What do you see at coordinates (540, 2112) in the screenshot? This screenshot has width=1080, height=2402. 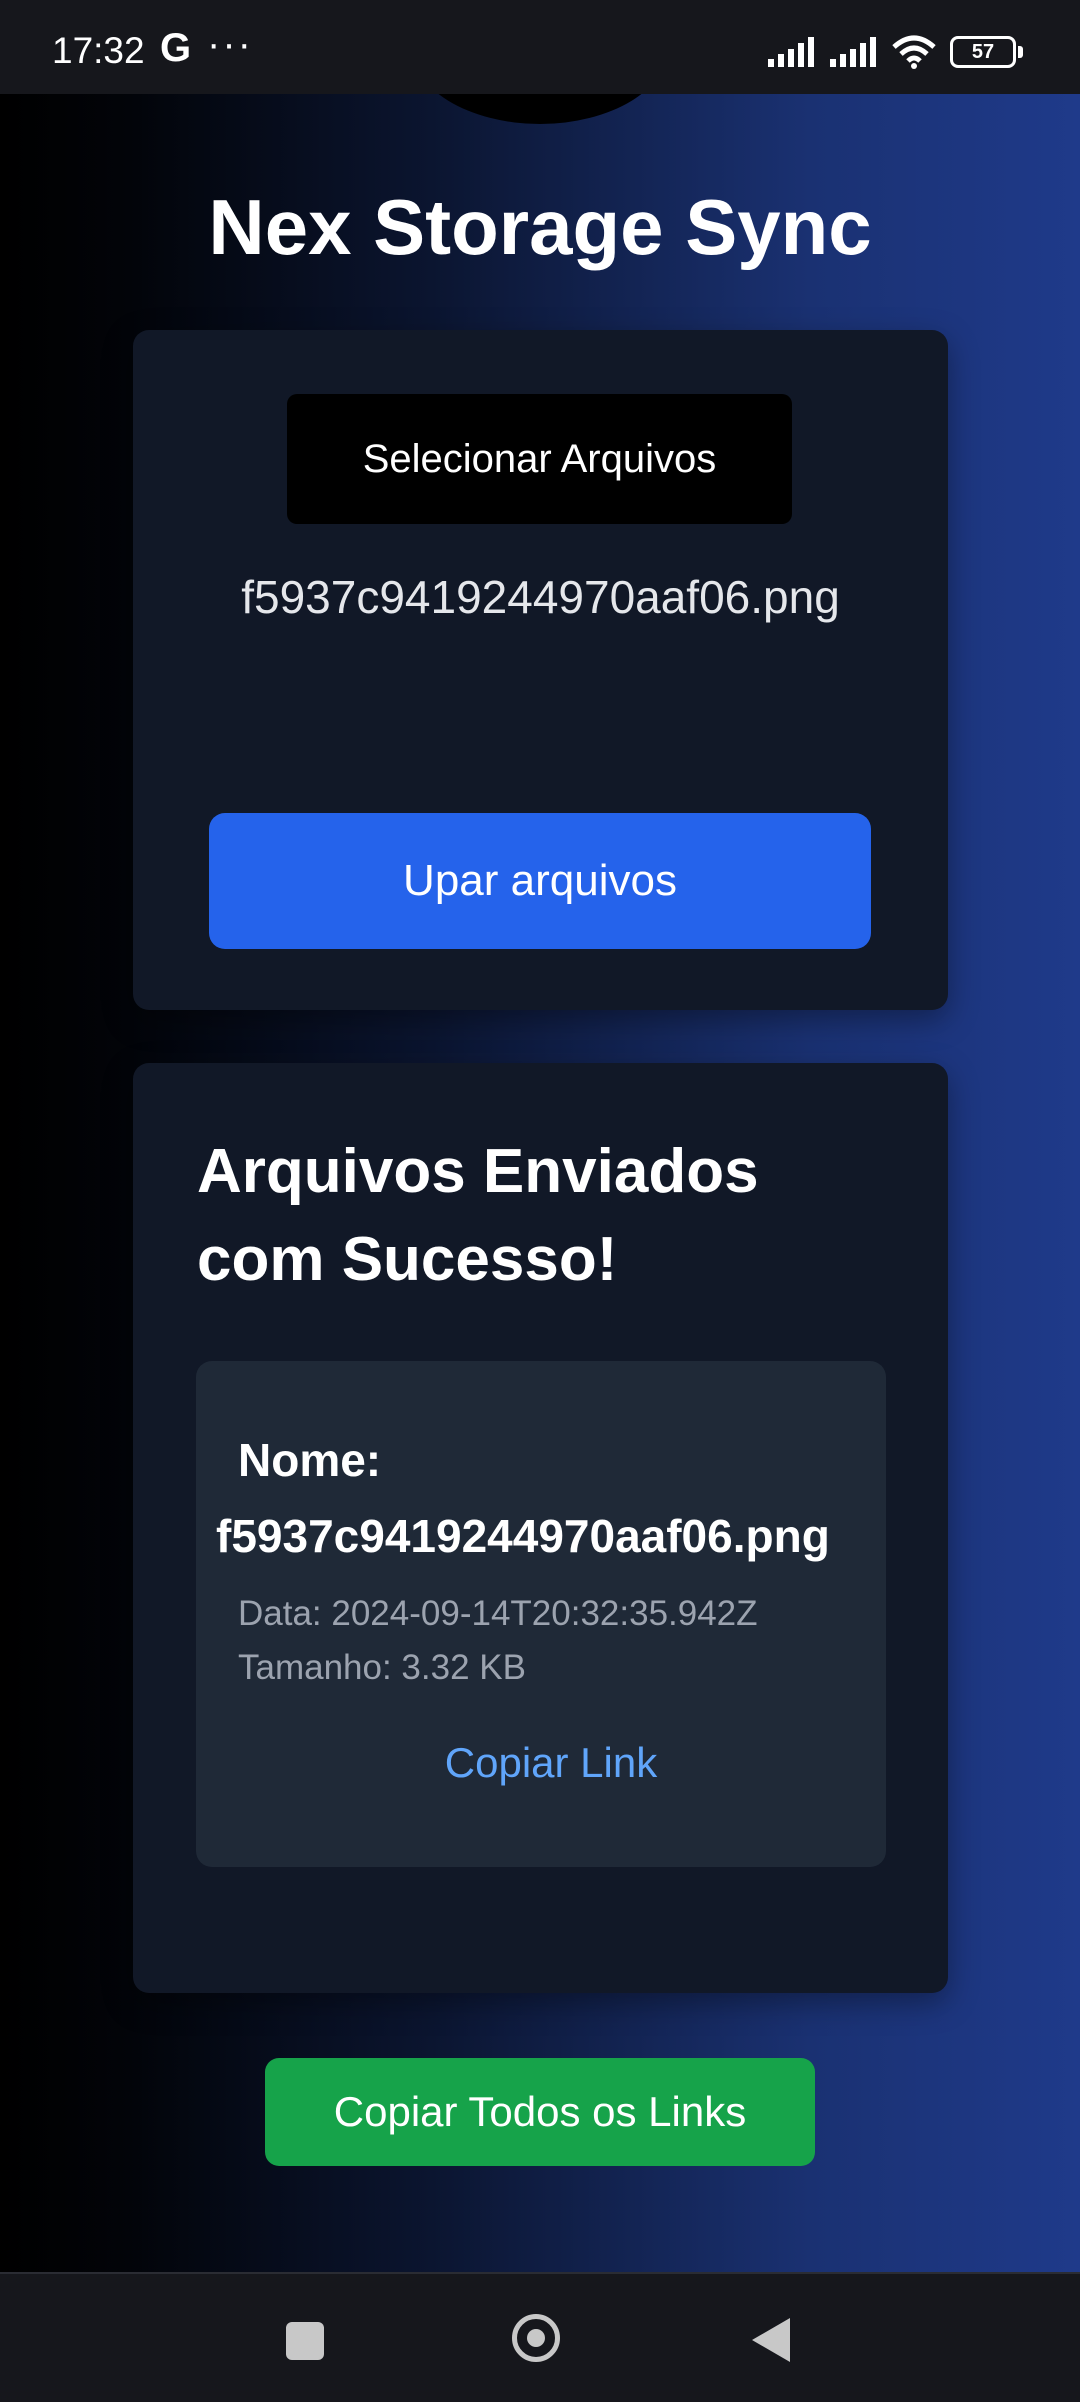 I see `copy-all-links-button: Copiar Todos os Links` at bounding box center [540, 2112].